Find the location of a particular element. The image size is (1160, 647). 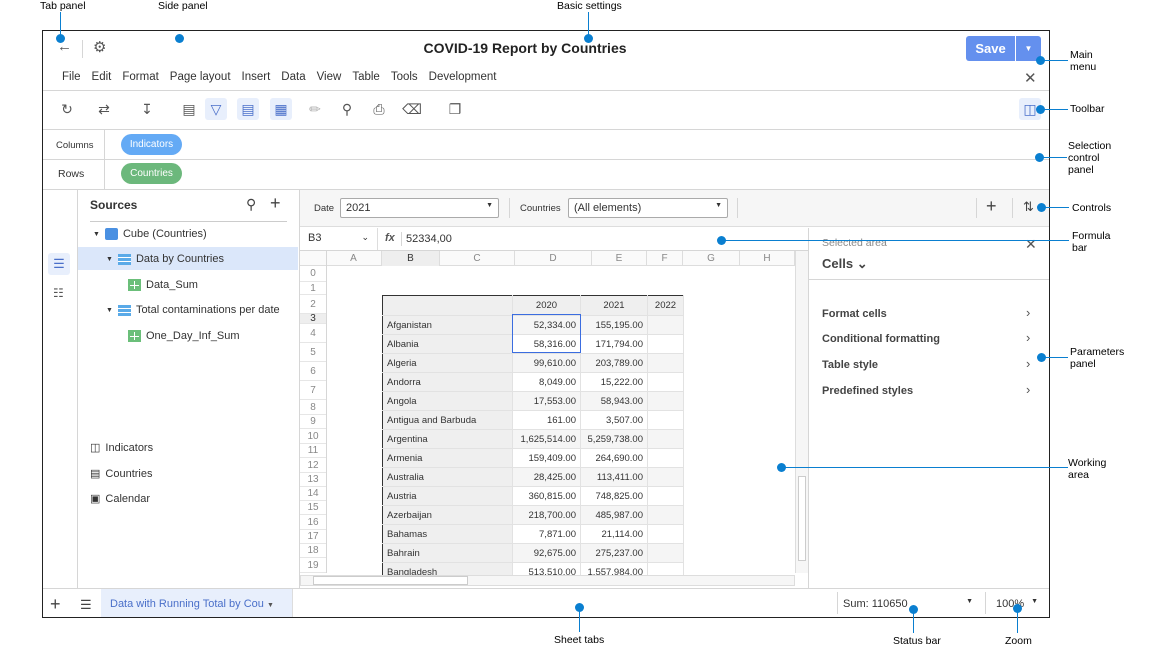

row-header: 9 is located at coordinates (313, 422).